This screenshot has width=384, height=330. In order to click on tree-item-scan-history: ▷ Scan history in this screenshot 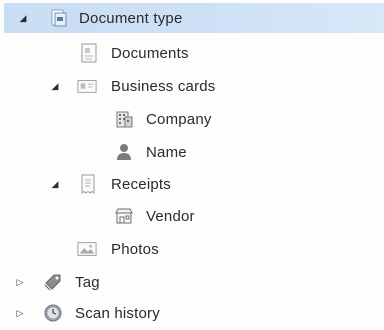, I will do `click(192, 313)`.